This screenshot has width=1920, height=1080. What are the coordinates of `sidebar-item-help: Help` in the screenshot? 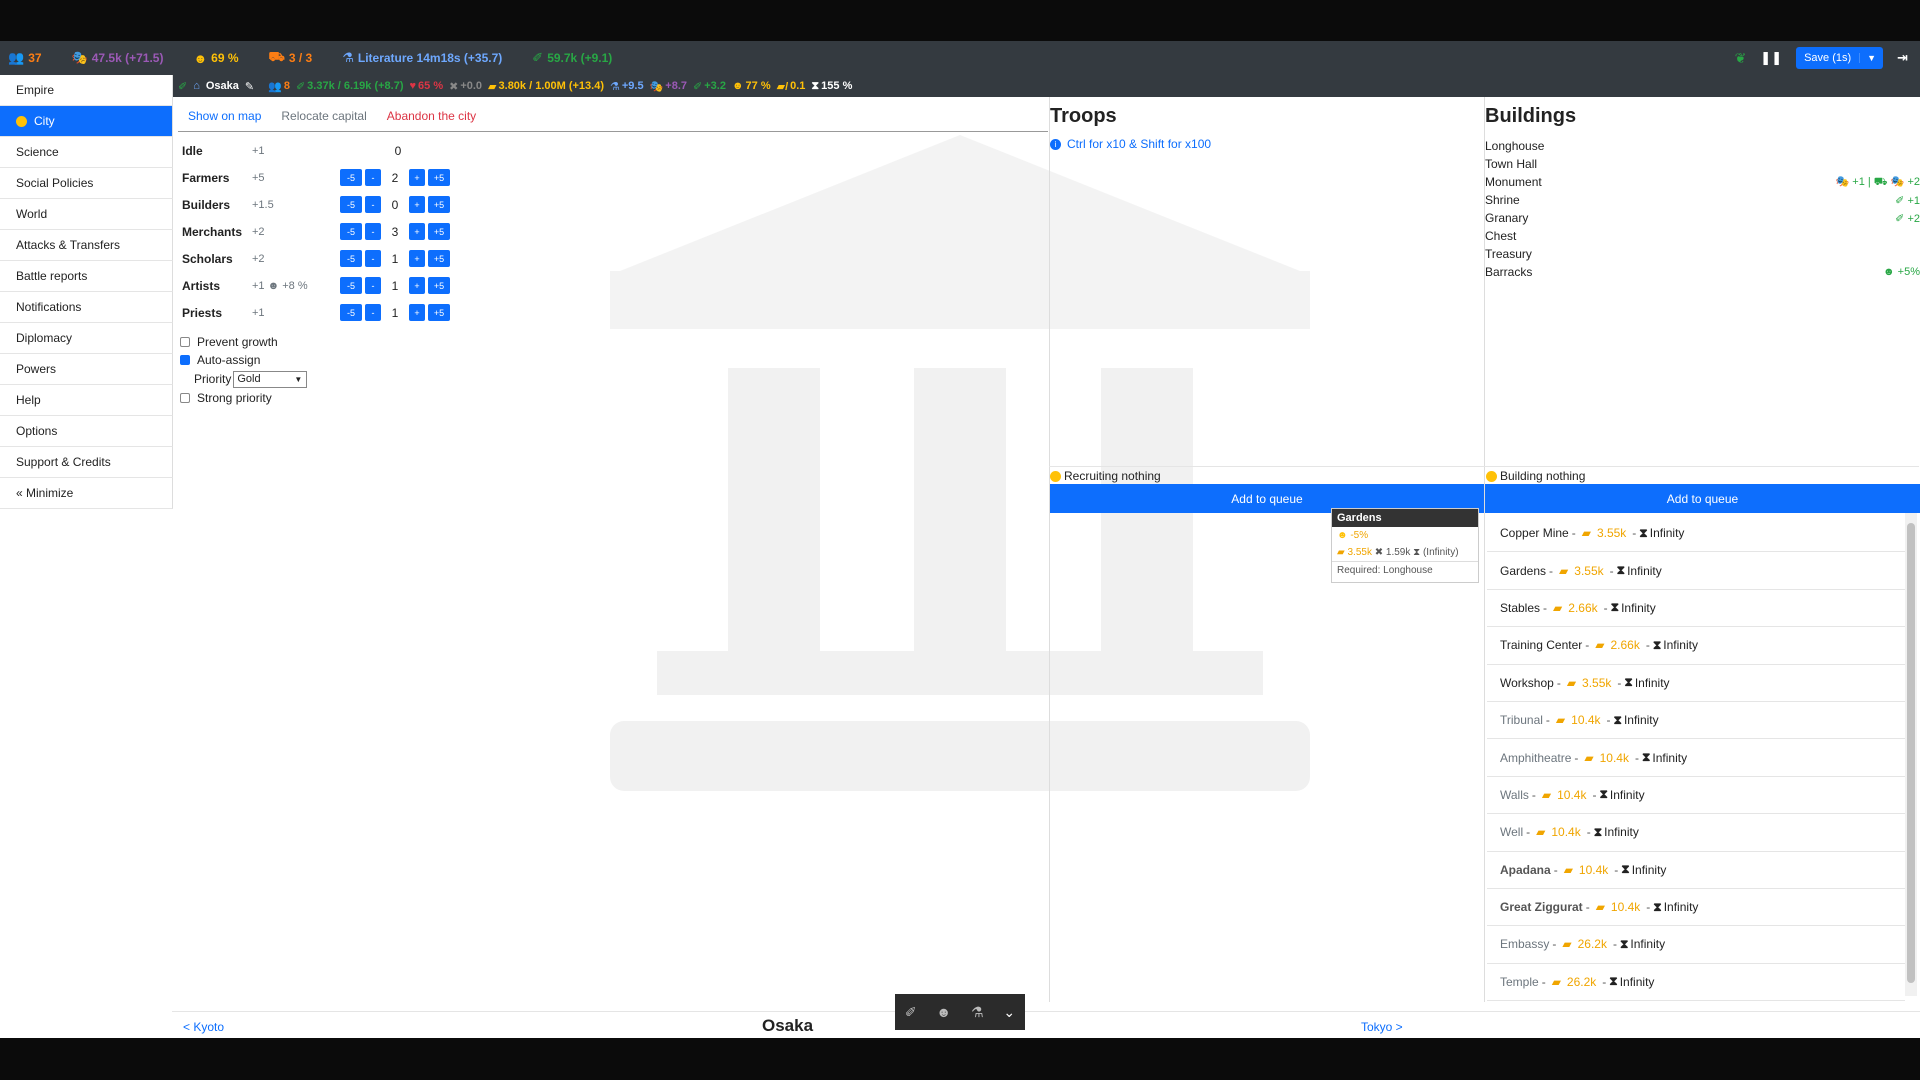 It's located at (86, 400).